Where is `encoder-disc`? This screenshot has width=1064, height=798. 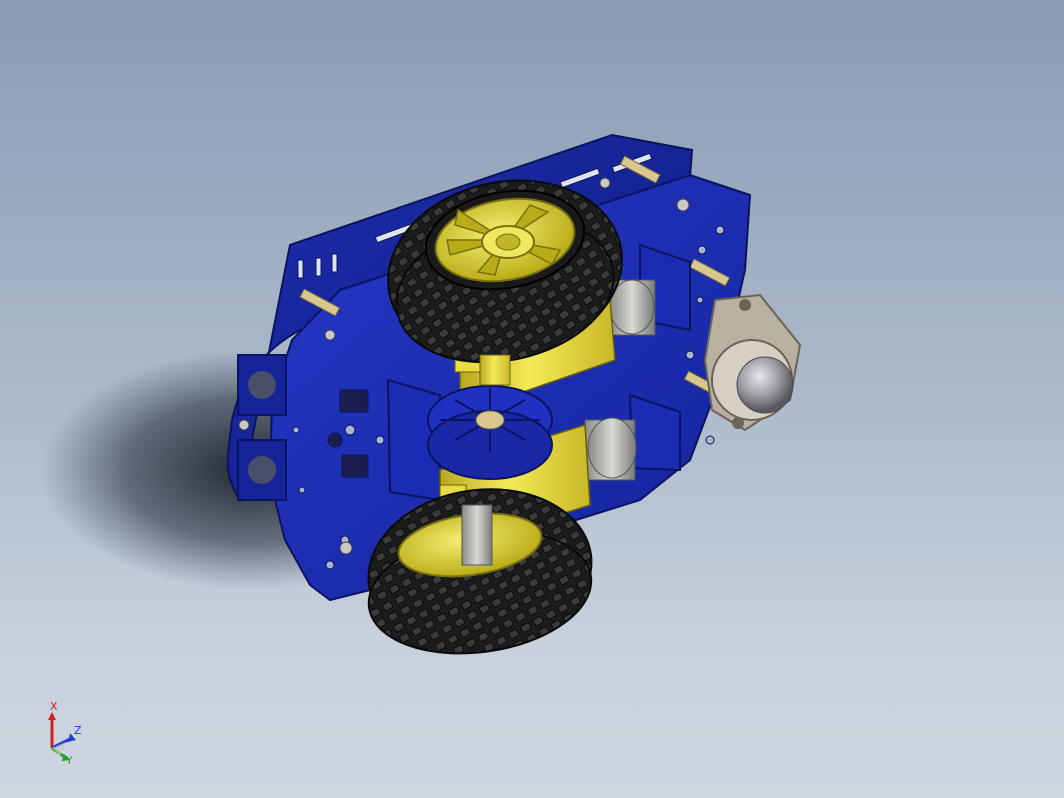
encoder-disc is located at coordinates (490, 432).